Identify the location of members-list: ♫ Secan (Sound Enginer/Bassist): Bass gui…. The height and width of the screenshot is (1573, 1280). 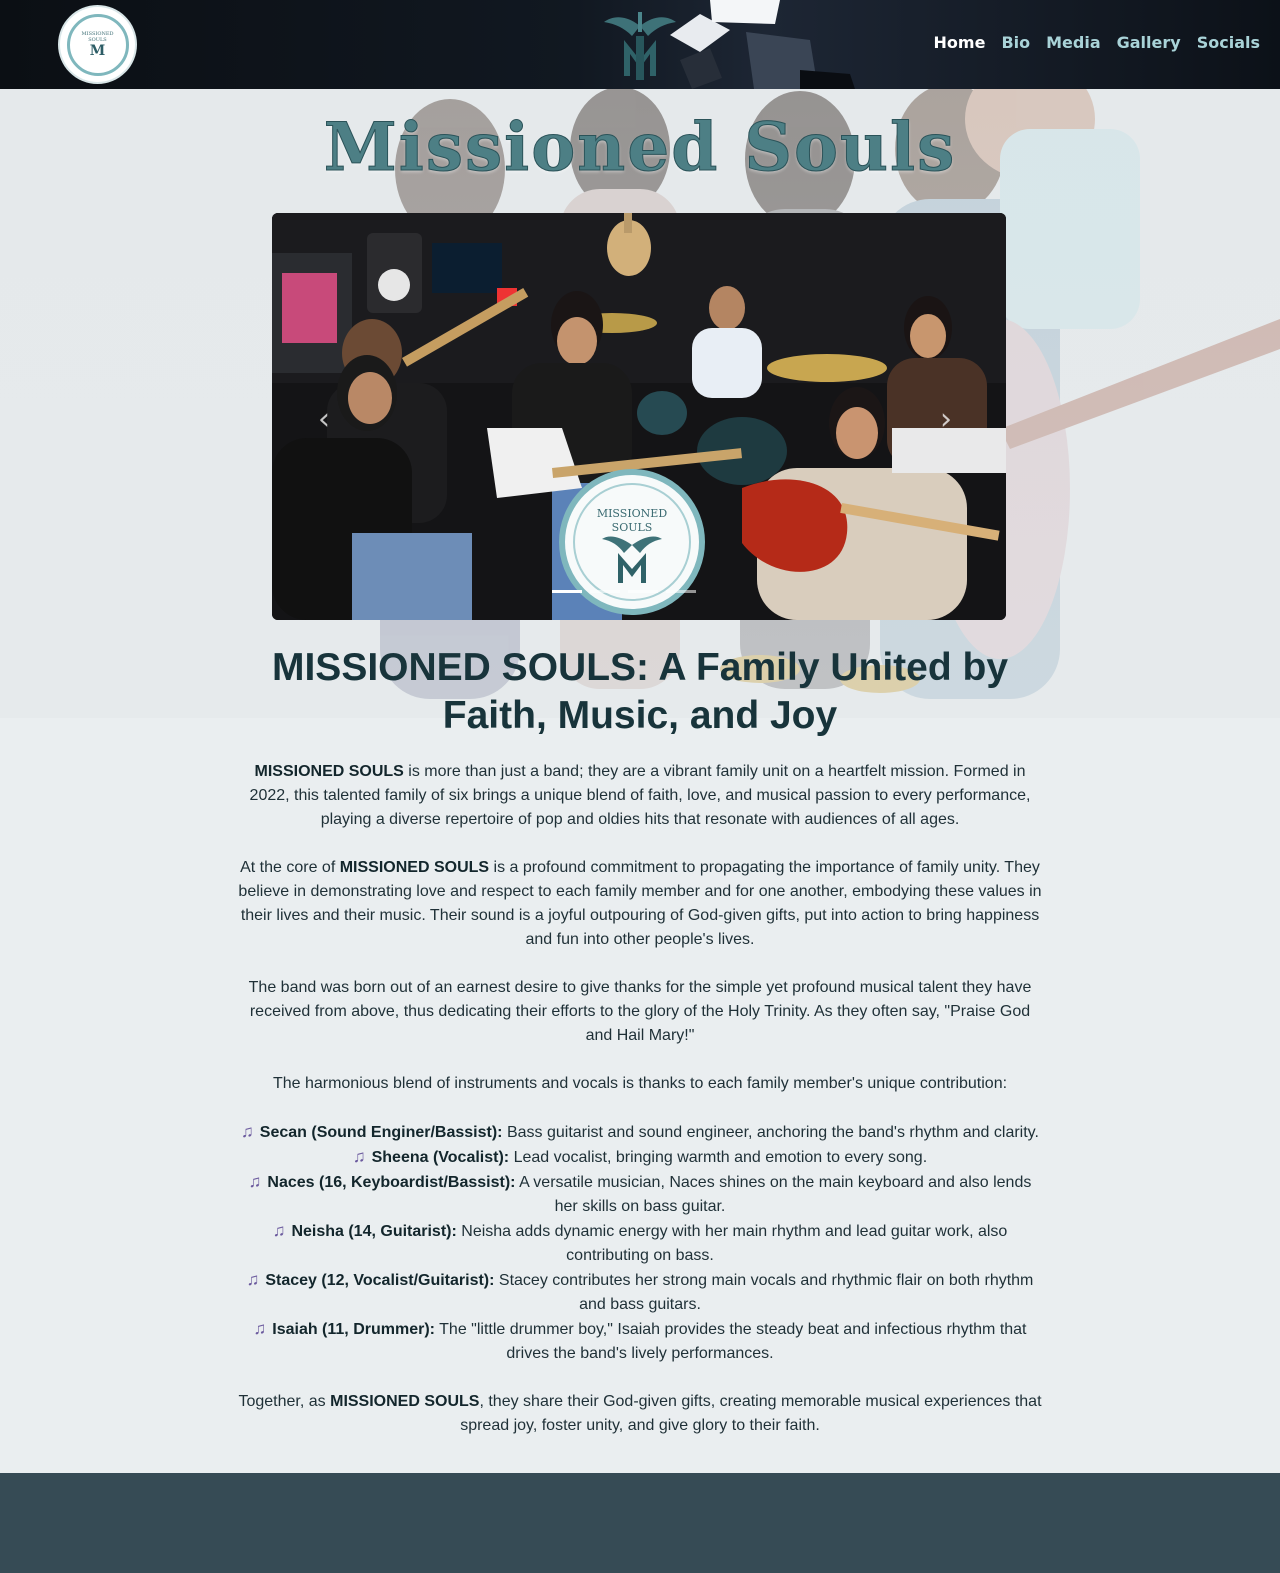
(640, 1243).